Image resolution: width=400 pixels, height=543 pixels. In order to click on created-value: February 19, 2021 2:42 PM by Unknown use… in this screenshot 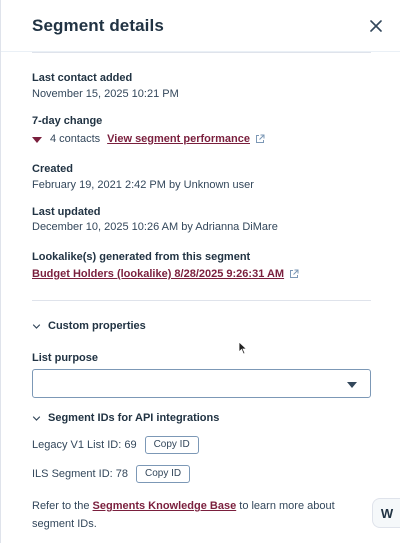, I will do `click(143, 185)`.